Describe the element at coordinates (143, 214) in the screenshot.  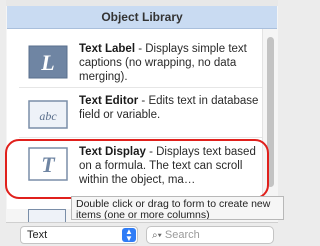
I see `tooltip-line-2: items (one or more columns)` at that location.